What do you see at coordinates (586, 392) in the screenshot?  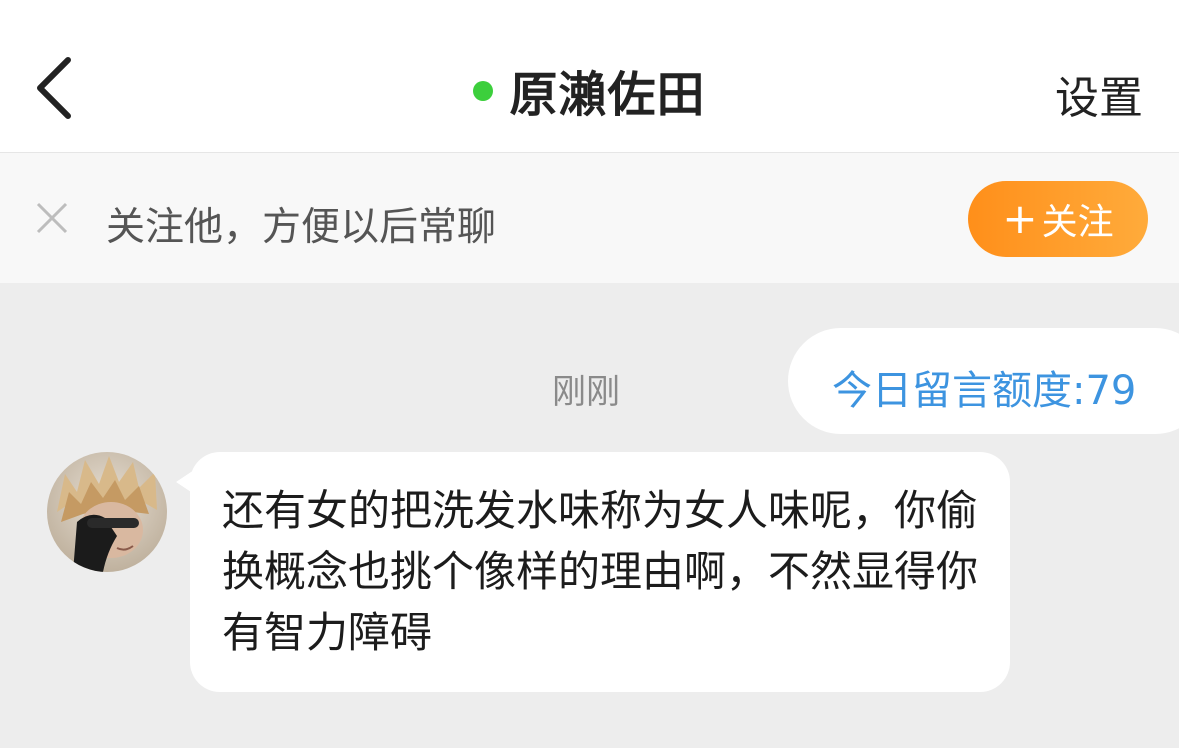 I see `message-timestamp: 刚刚` at bounding box center [586, 392].